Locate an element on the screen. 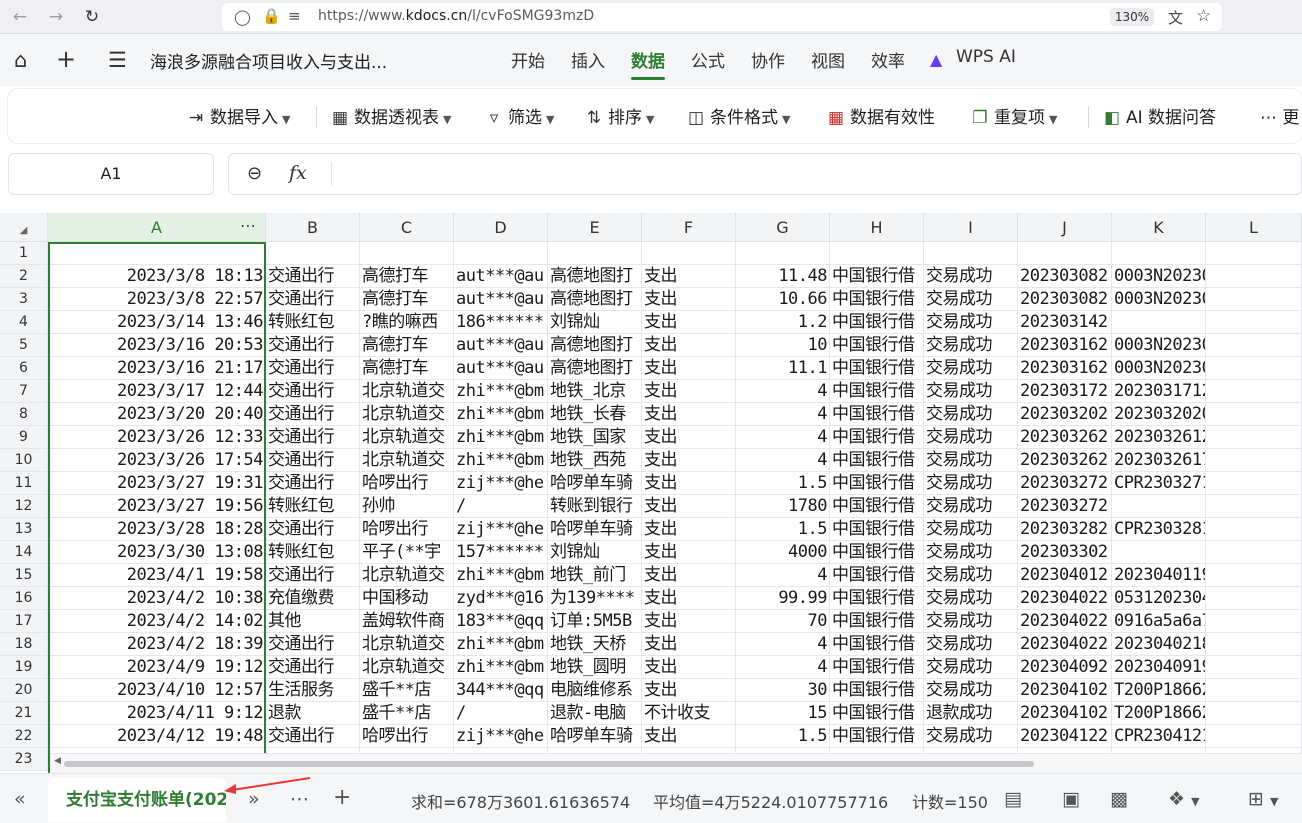  table-cell: / is located at coordinates (501, 713).